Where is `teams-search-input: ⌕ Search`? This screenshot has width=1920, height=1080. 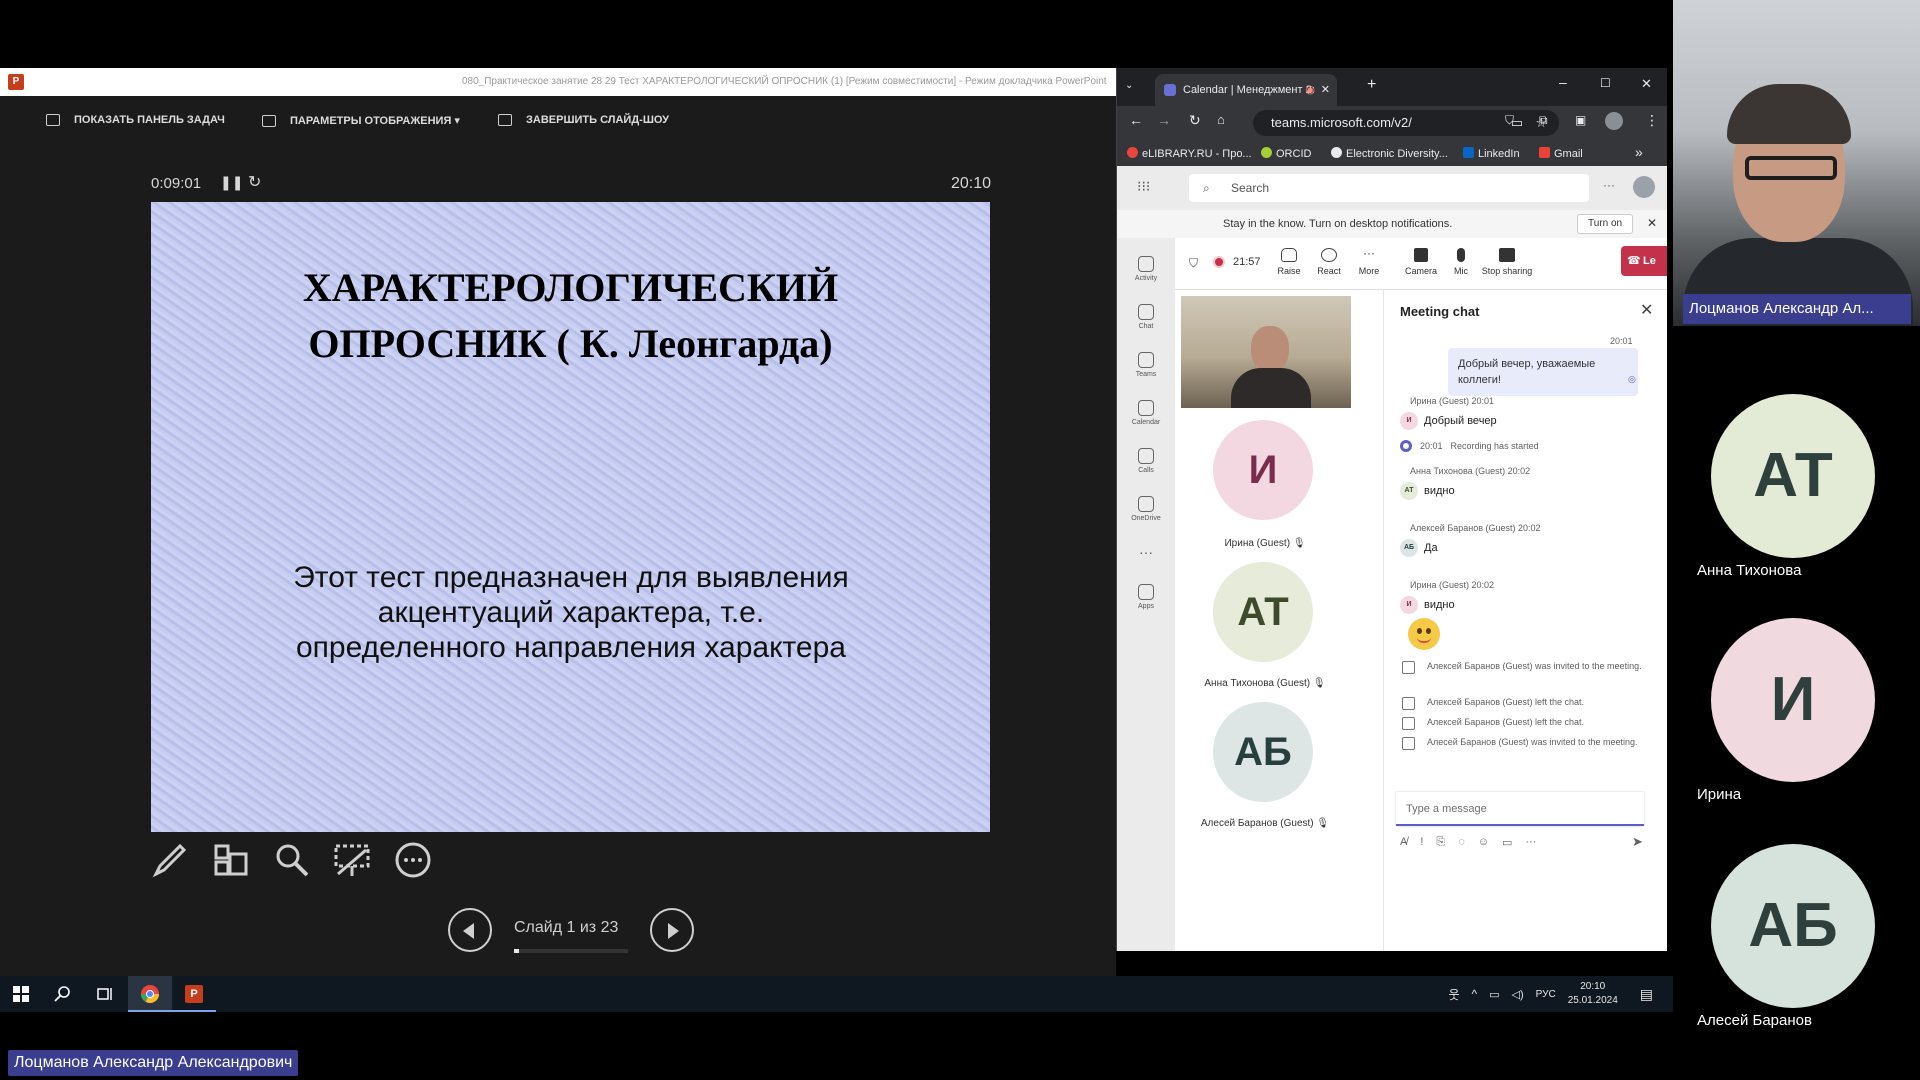
teams-search-input: ⌕ Search is located at coordinates (1389, 188).